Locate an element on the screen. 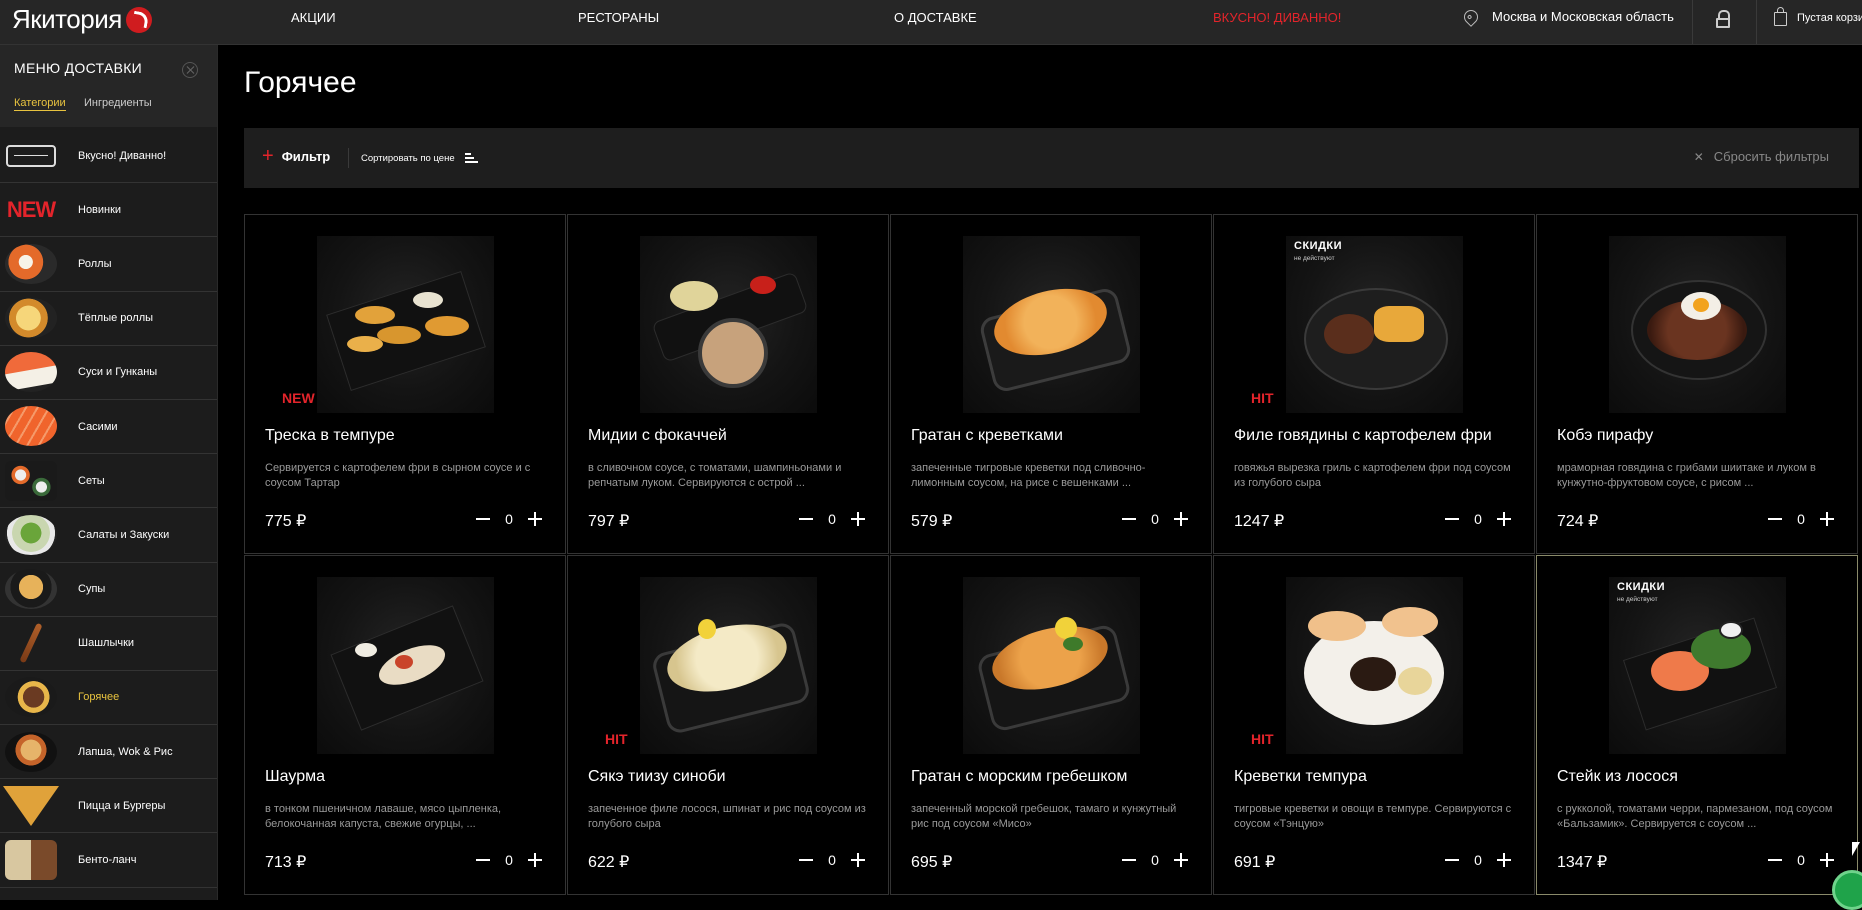 Image resolution: width=1862 pixels, height=910 pixels. sidebar-item-pizza-burgers: Пицца и Бургеры is located at coordinates (108, 806).